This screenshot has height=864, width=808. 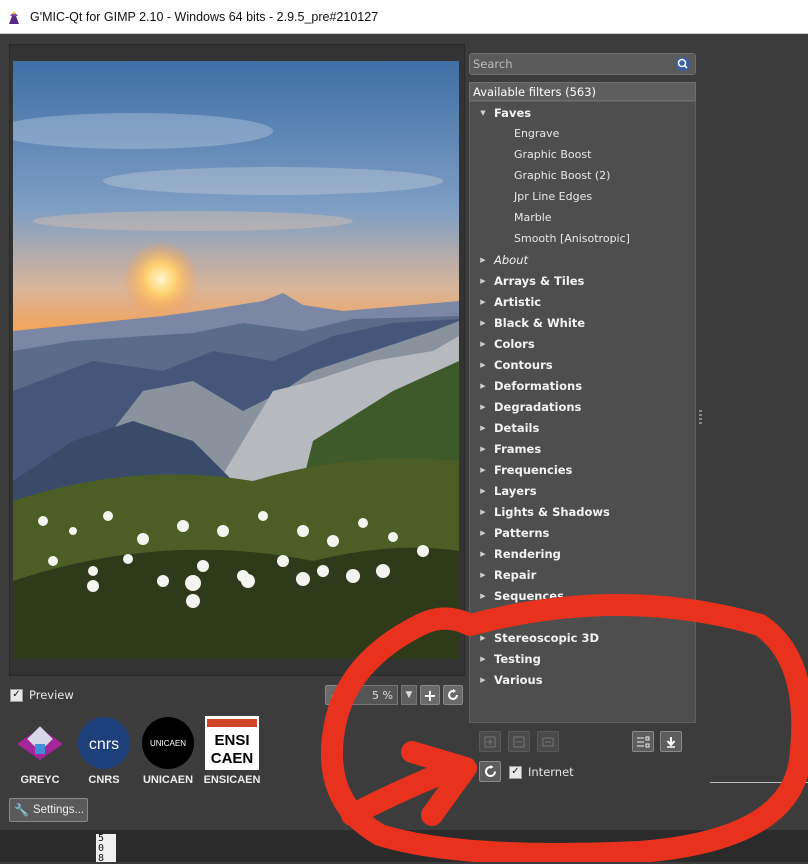 What do you see at coordinates (168, 743) in the screenshot?
I see `unicaen-icon: UNICAEN` at bounding box center [168, 743].